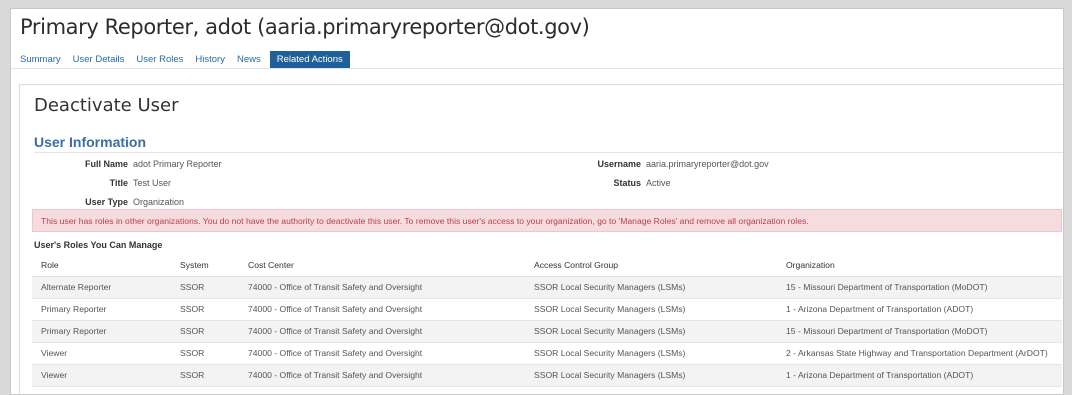 The image size is (1072, 395). I want to click on heading-divider, so click(548, 152).